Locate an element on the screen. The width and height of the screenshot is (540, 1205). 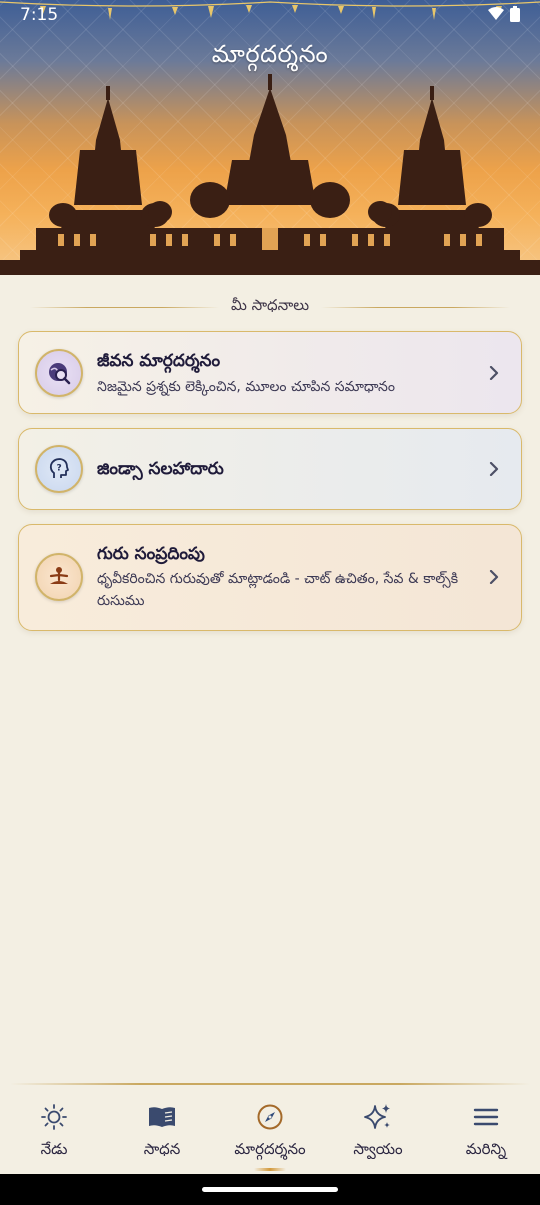
system-nav-bar is located at coordinates (270, 1189).